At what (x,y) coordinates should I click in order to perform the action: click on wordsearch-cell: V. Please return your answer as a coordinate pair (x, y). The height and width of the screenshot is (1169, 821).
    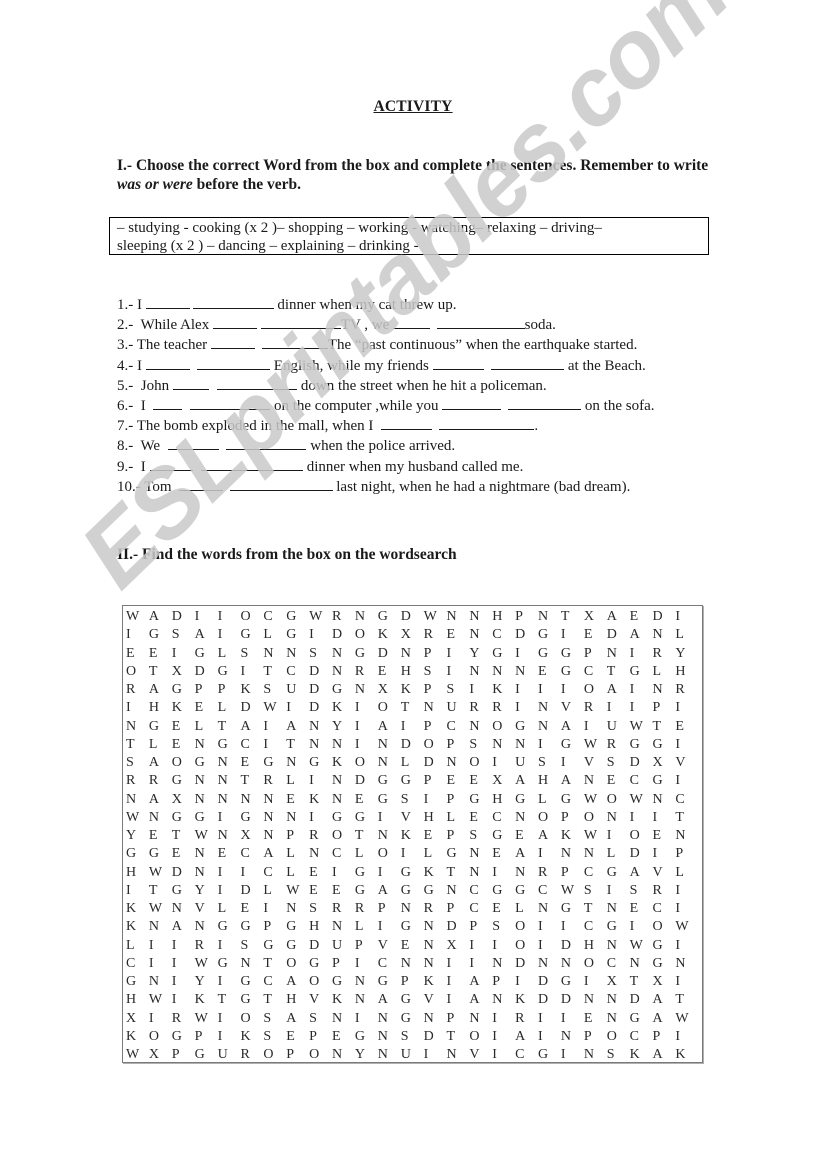
    Looking at the image, I should click on (389, 946).